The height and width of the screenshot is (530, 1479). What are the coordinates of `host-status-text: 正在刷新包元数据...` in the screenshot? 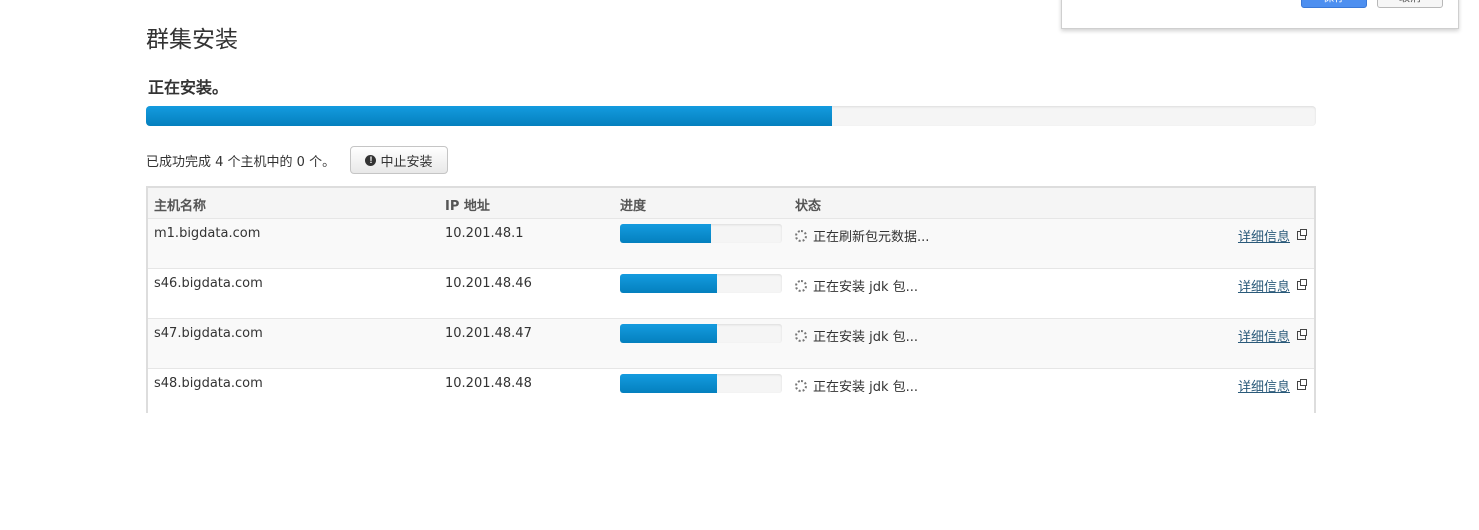 It's located at (871, 237).